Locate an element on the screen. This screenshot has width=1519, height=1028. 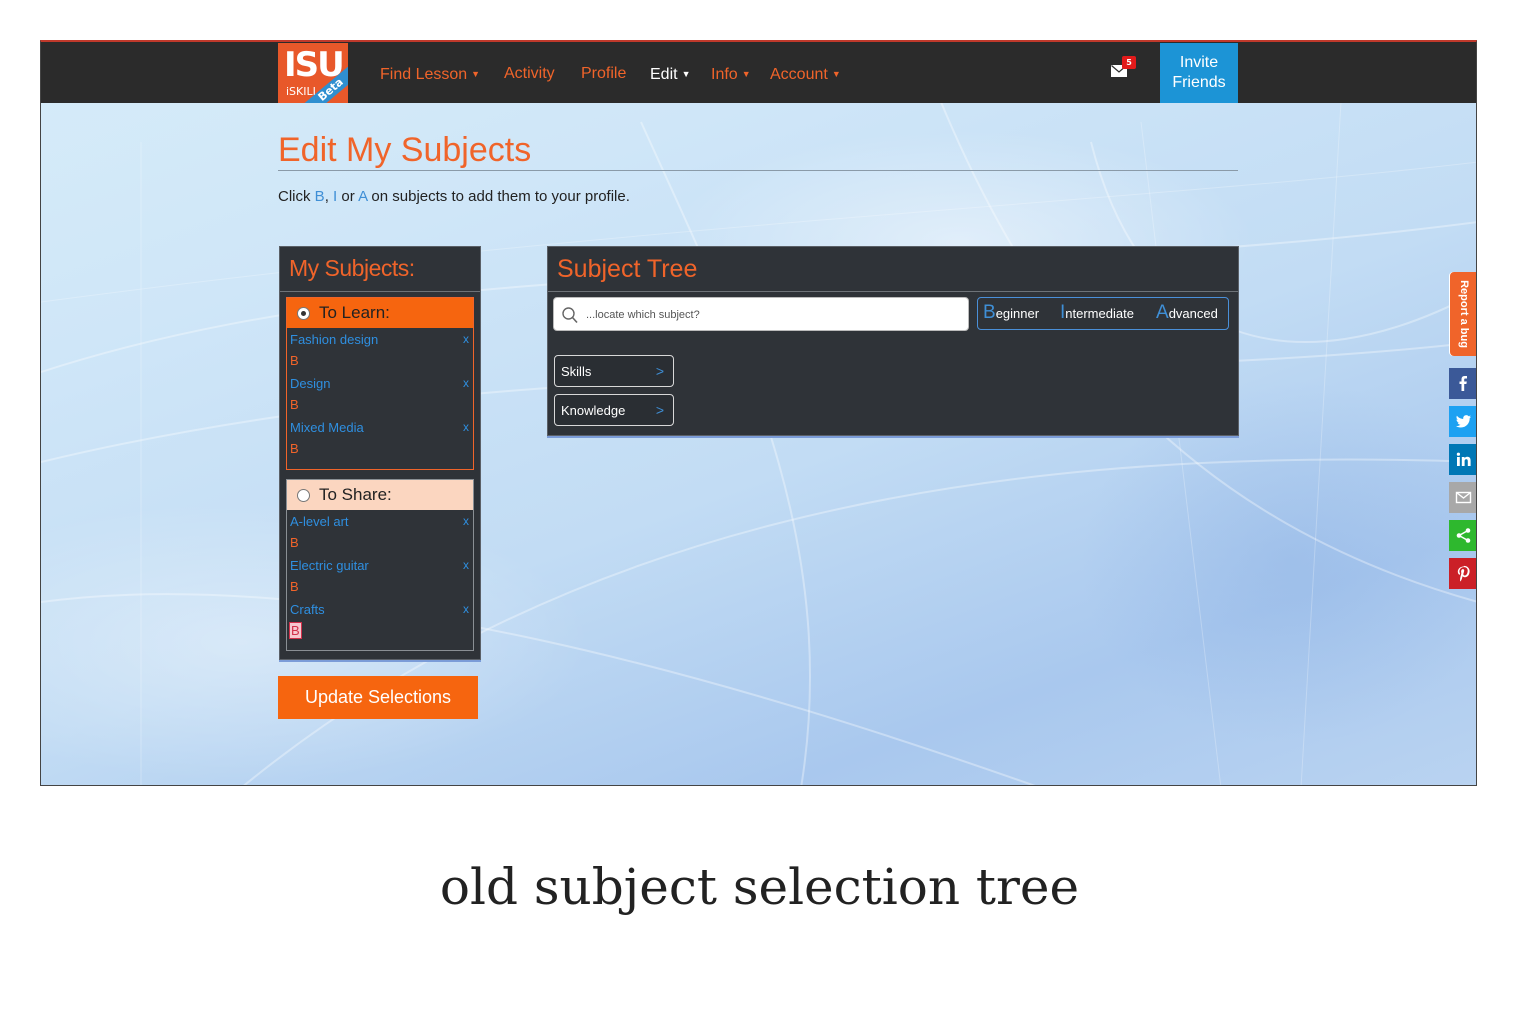
search-input is located at coordinates (771, 315).